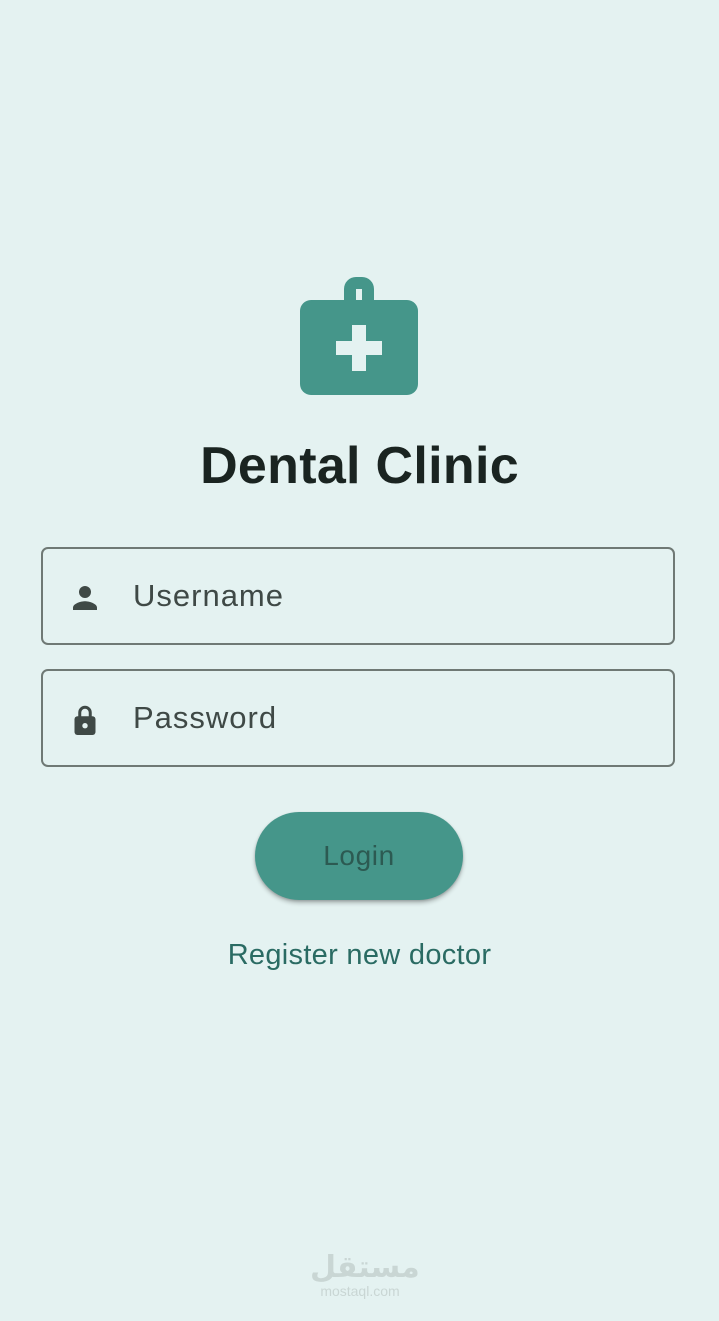 This screenshot has height=1321, width=719. What do you see at coordinates (359, 466) in the screenshot?
I see `app-title: Dental Clinic` at bounding box center [359, 466].